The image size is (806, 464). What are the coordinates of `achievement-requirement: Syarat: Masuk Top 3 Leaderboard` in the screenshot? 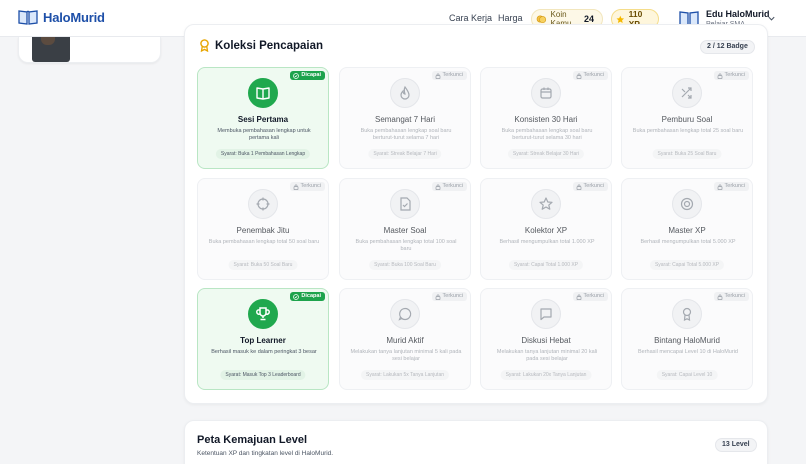 It's located at (263, 375).